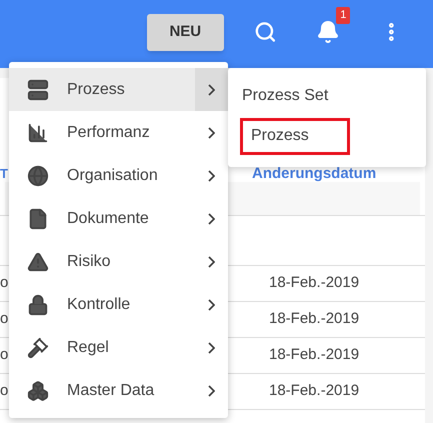 This screenshot has height=423, width=433. What do you see at coordinates (118, 390) in the screenshot?
I see `menu-item: Master Data` at bounding box center [118, 390].